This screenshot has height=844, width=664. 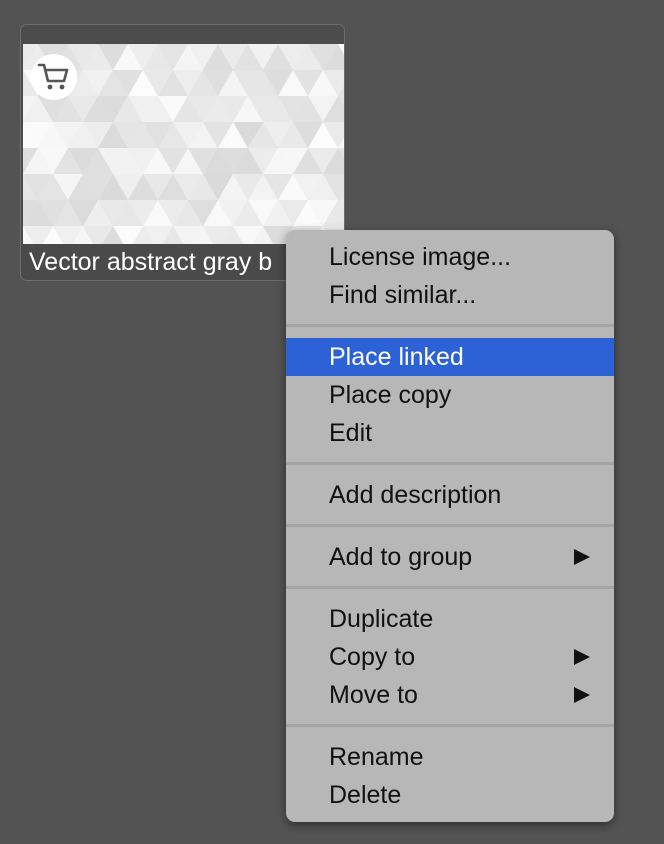 I want to click on menu-item-add-description: Add description, so click(x=450, y=495).